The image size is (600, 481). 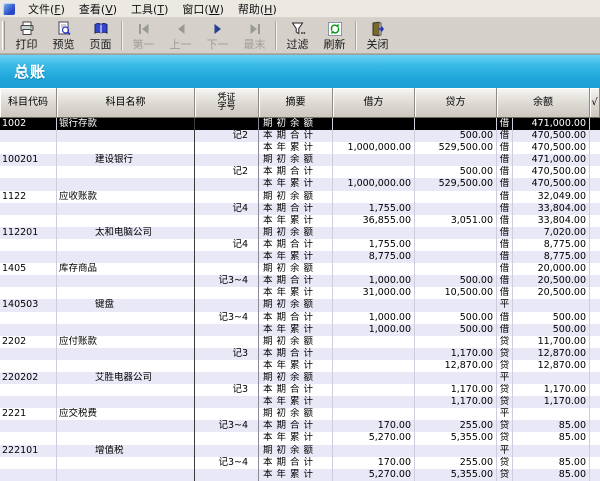 I want to click on cell-debit: 170.00, so click(x=374, y=462).